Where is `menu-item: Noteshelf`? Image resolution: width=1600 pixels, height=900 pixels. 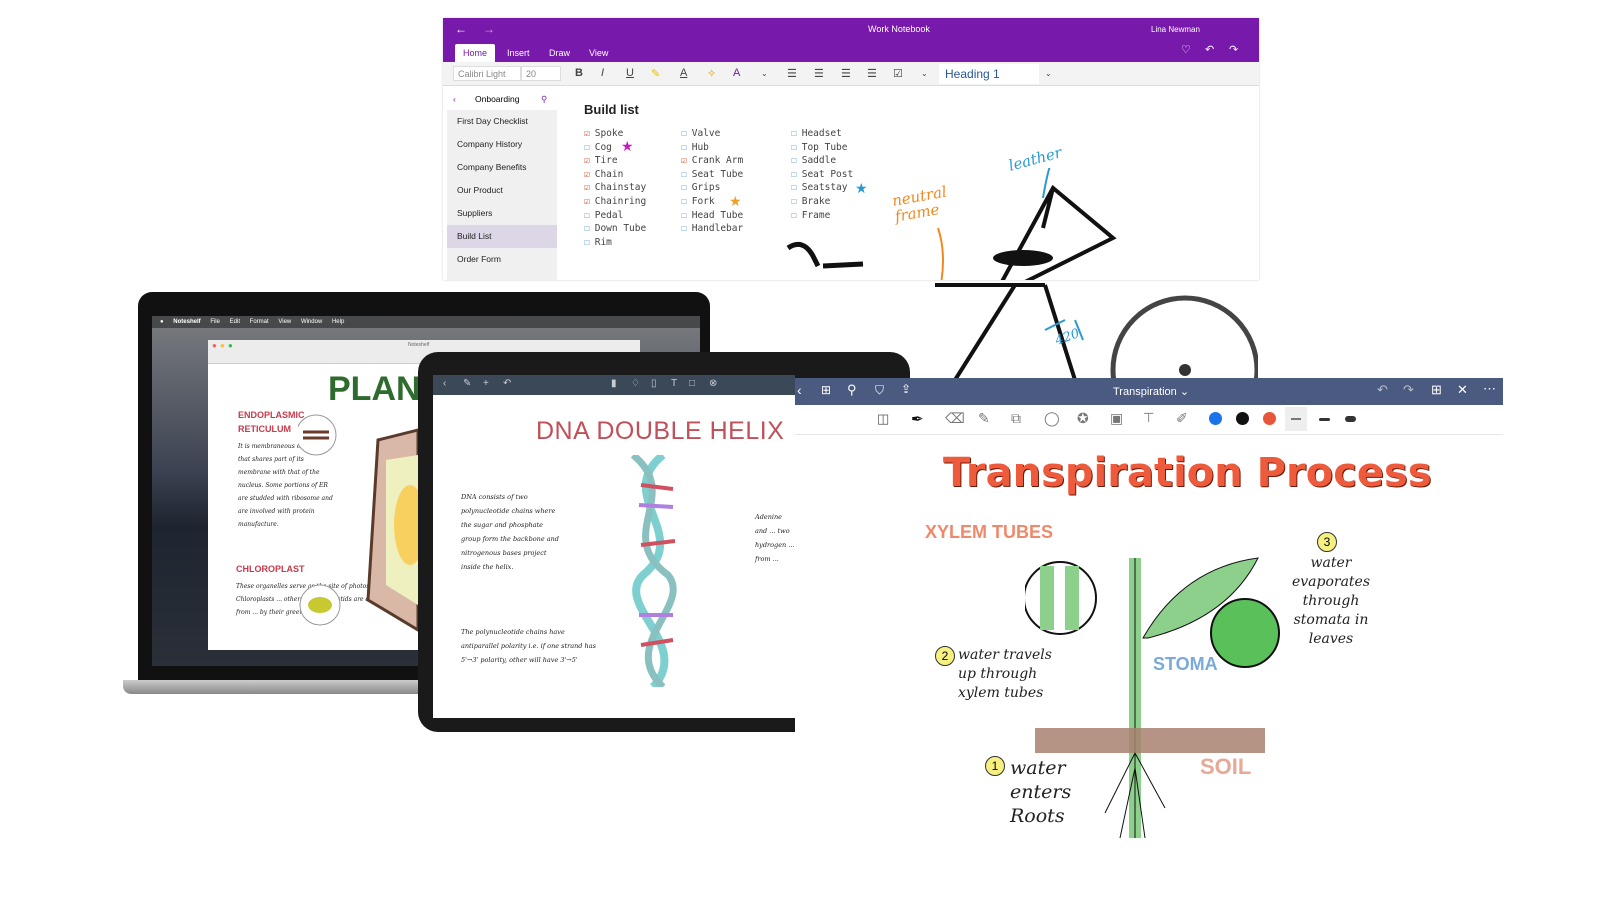 menu-item: Noteshelf is located at coordinates (186, 322).